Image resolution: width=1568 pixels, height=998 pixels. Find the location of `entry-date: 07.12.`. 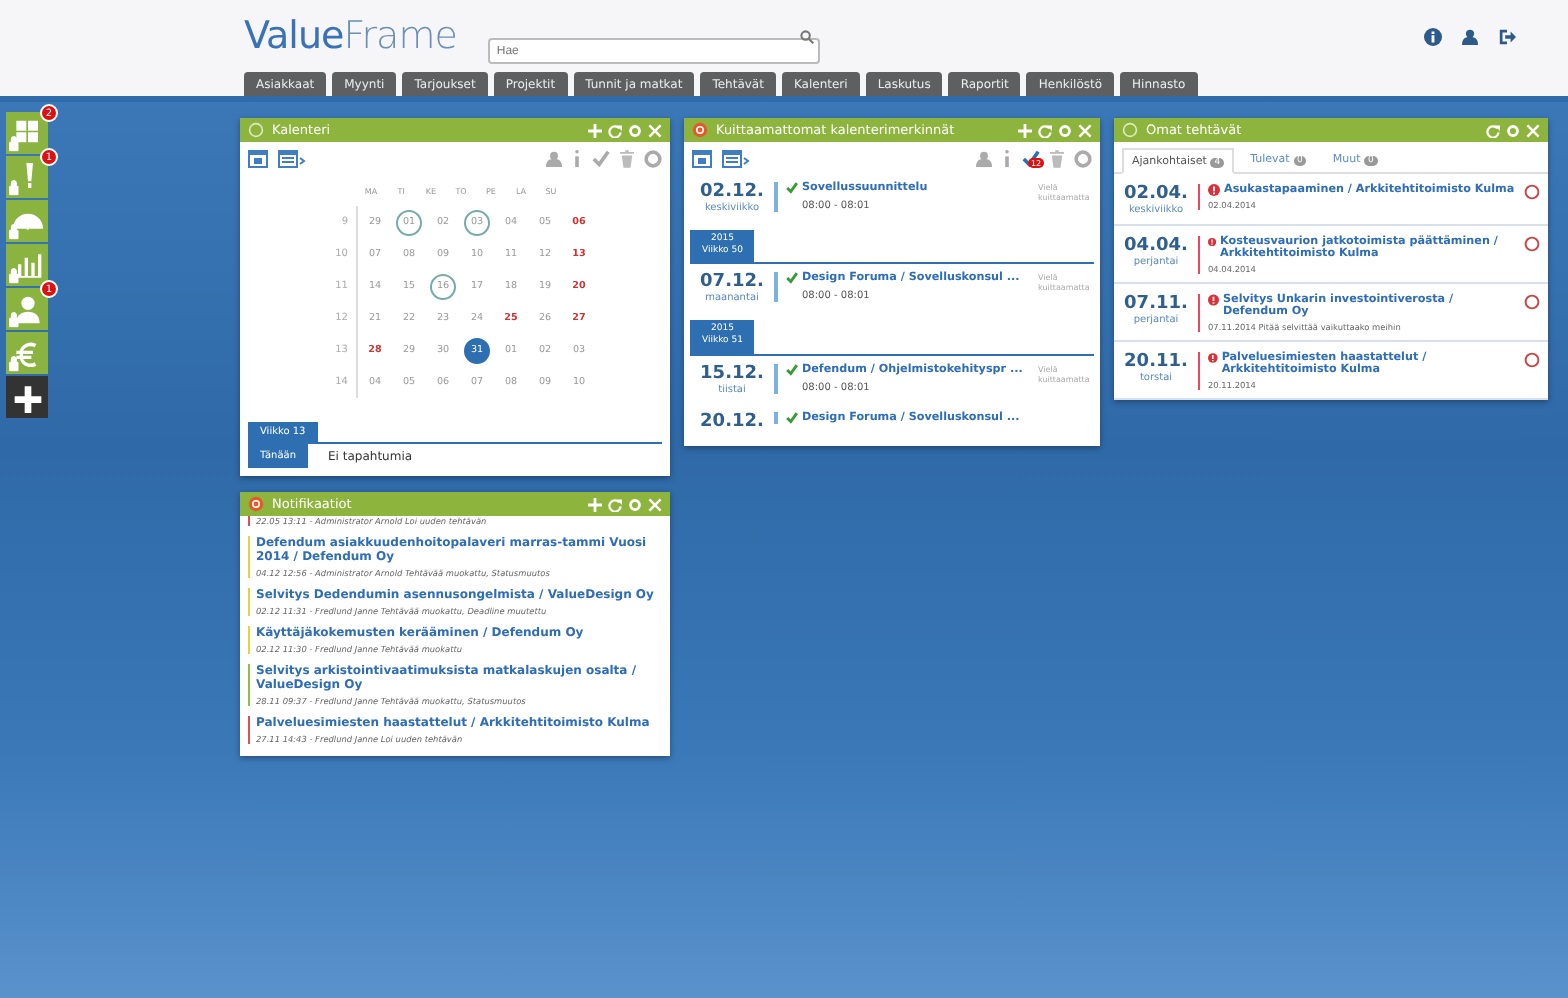

entry-date: 07.12. is located at coordinates (732, 282).